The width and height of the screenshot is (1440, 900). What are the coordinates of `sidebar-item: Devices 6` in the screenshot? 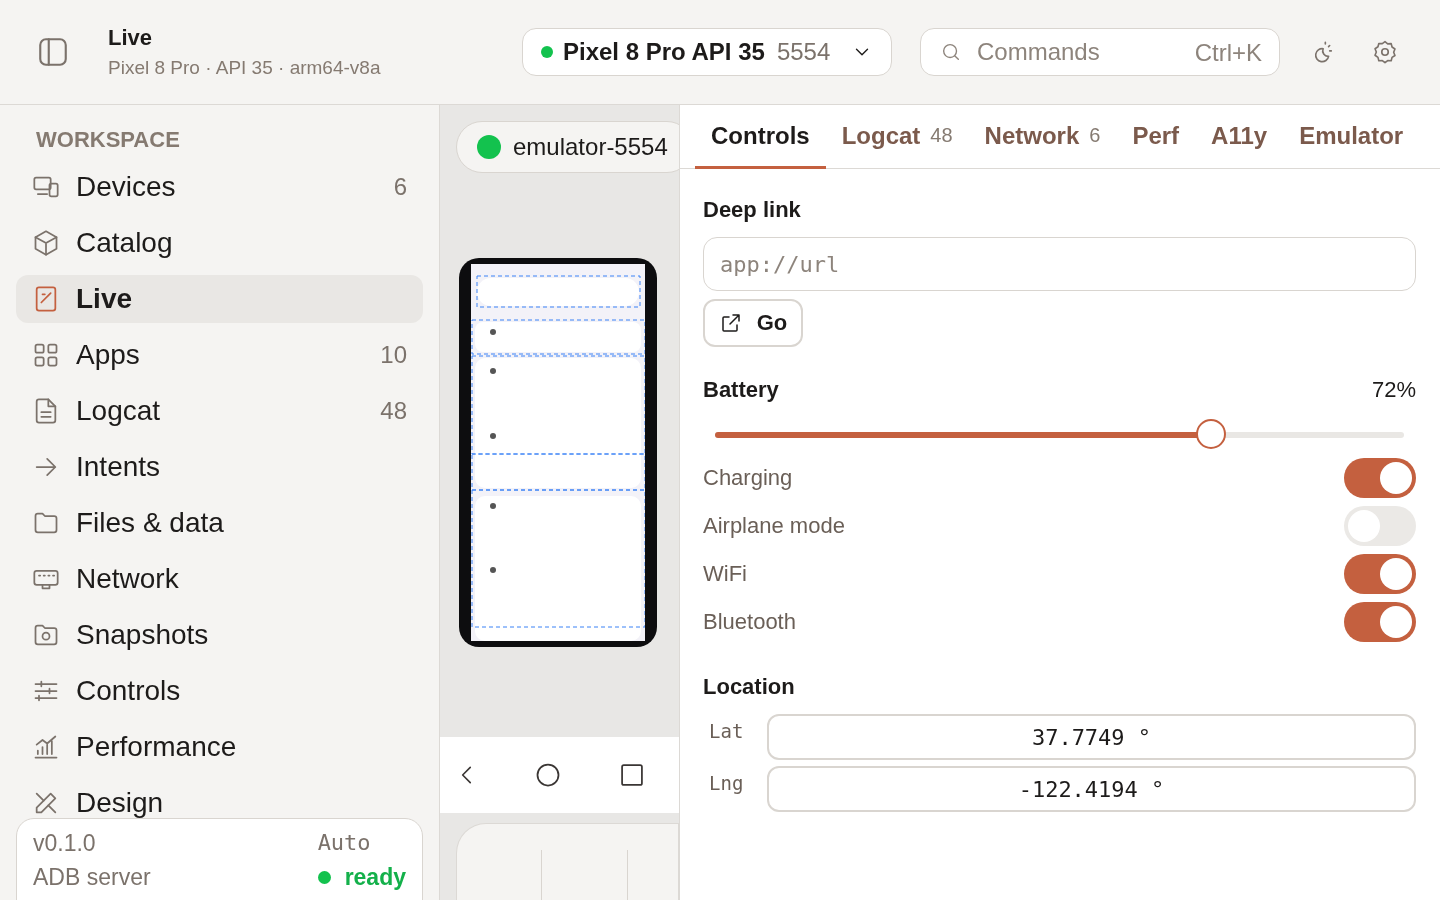 It's located at (219, 187).